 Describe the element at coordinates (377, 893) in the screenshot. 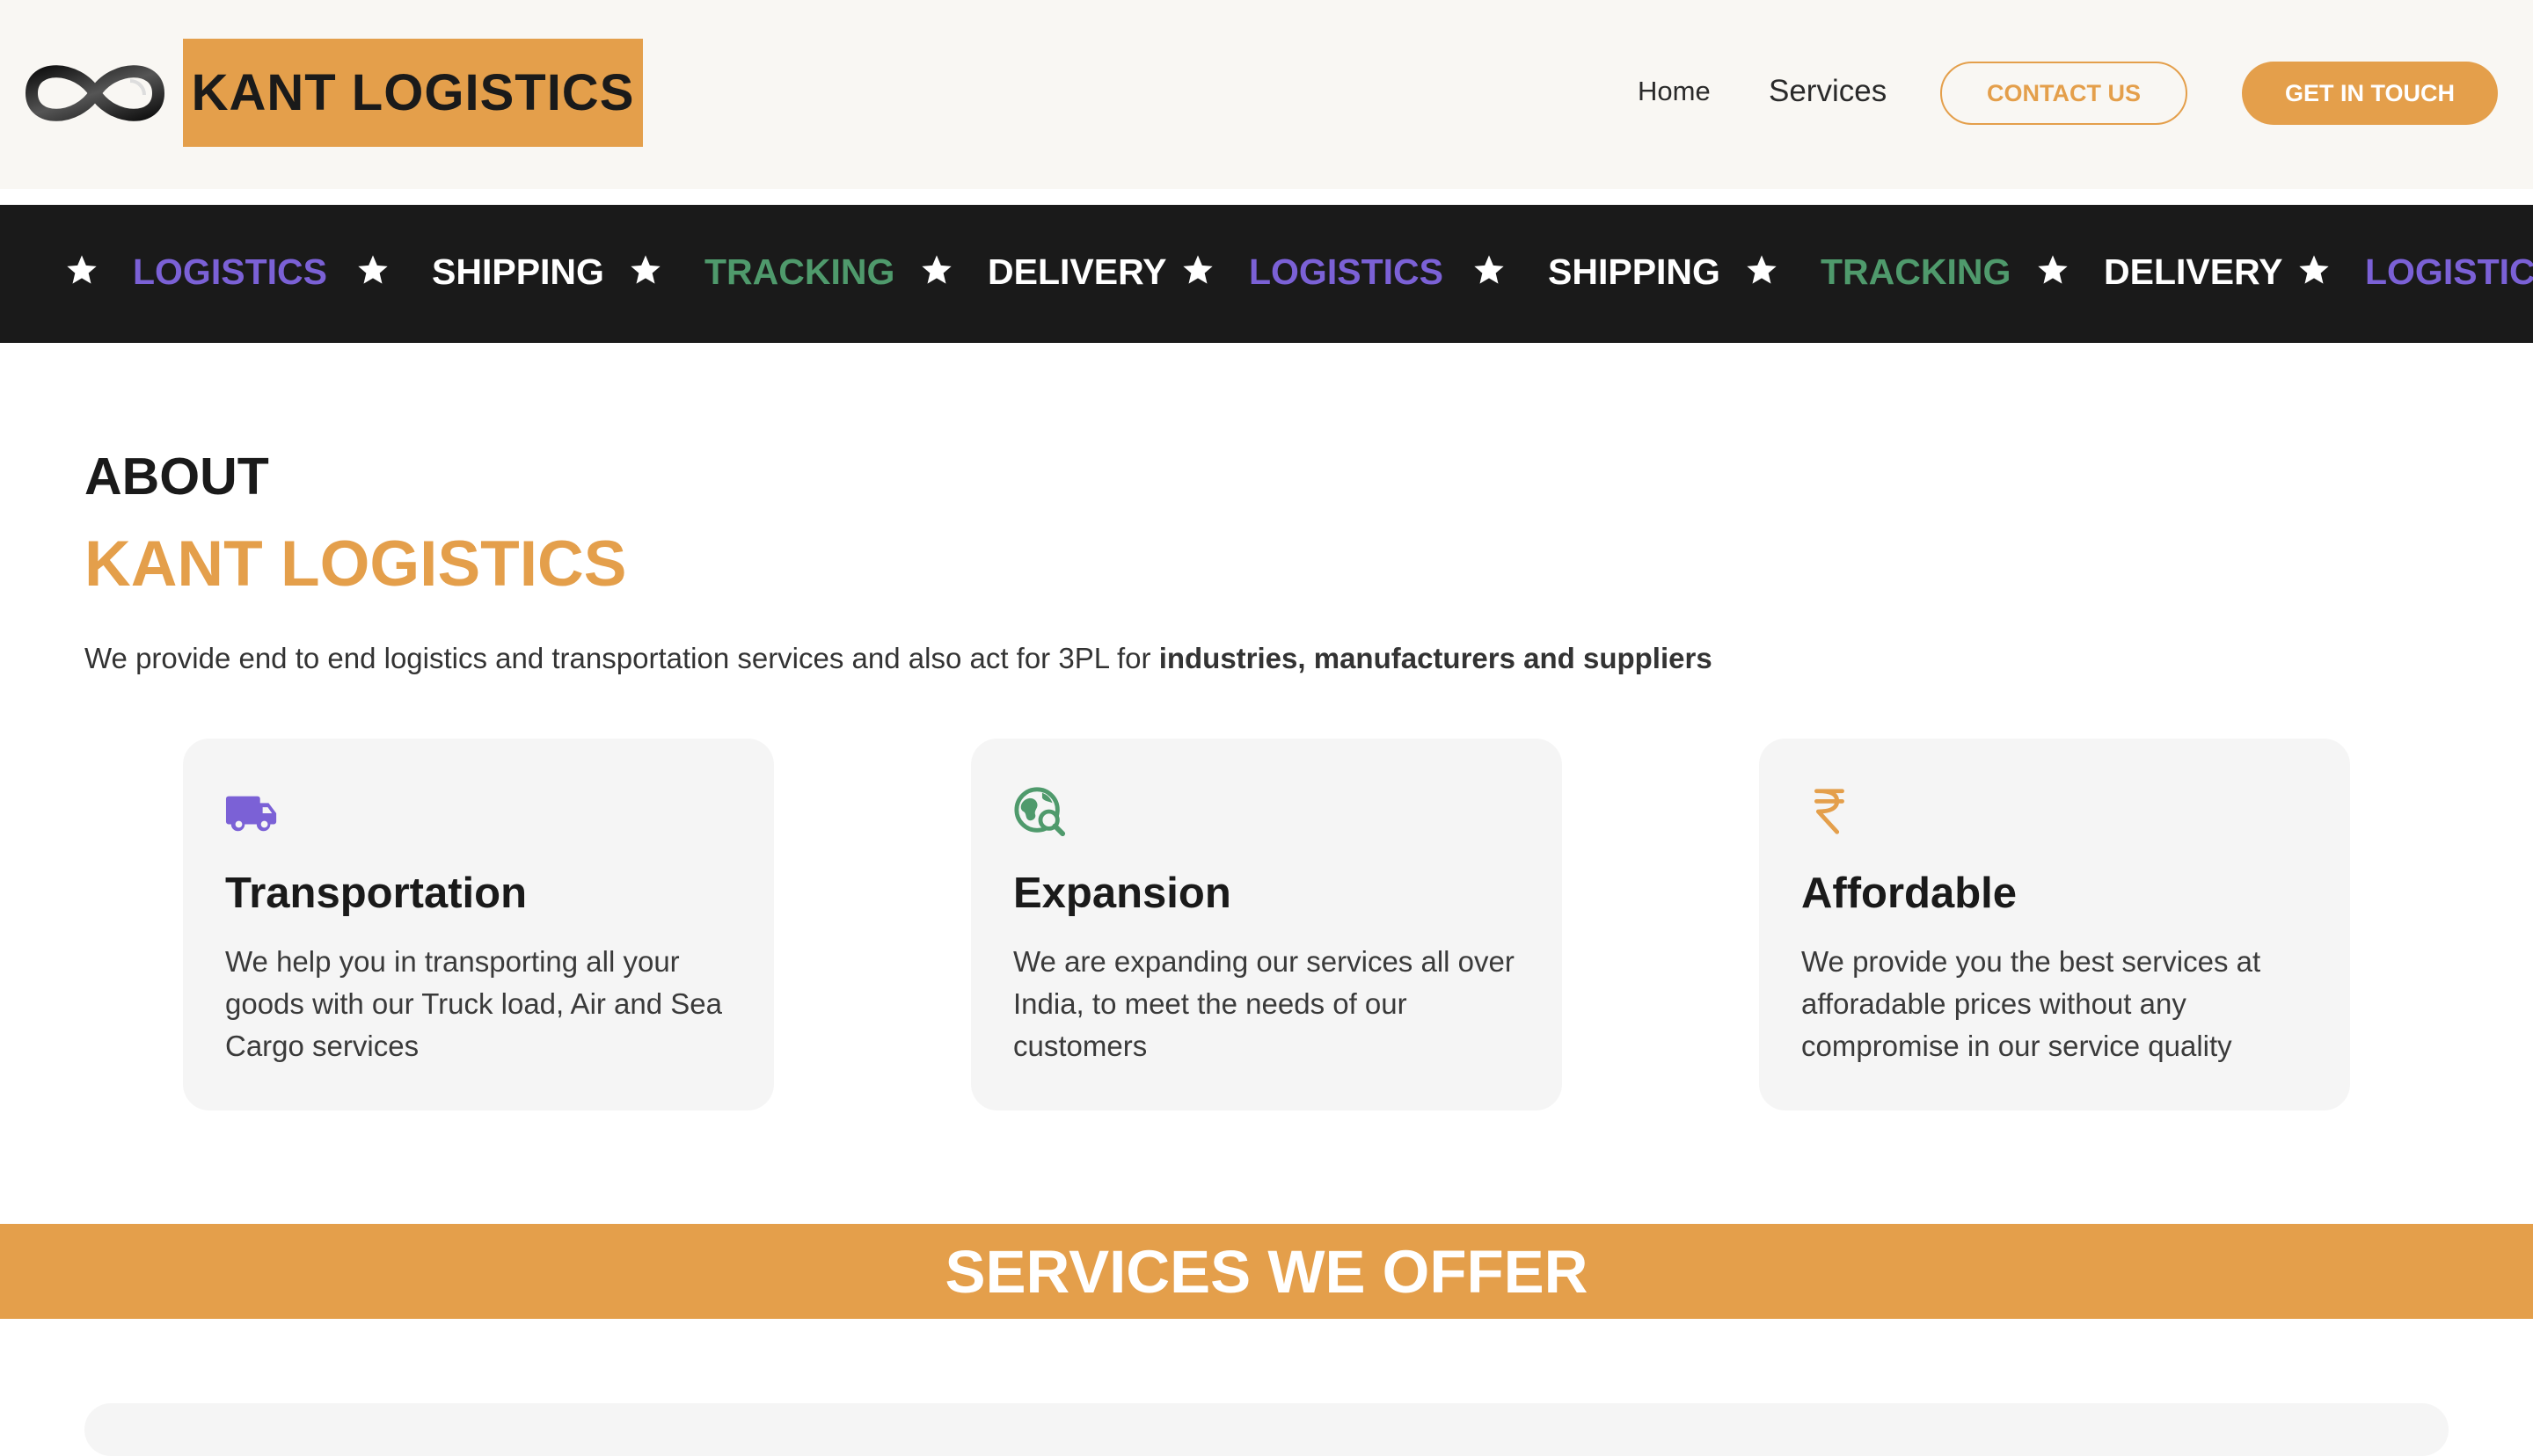

I see `card-title: Transportation` at that location.